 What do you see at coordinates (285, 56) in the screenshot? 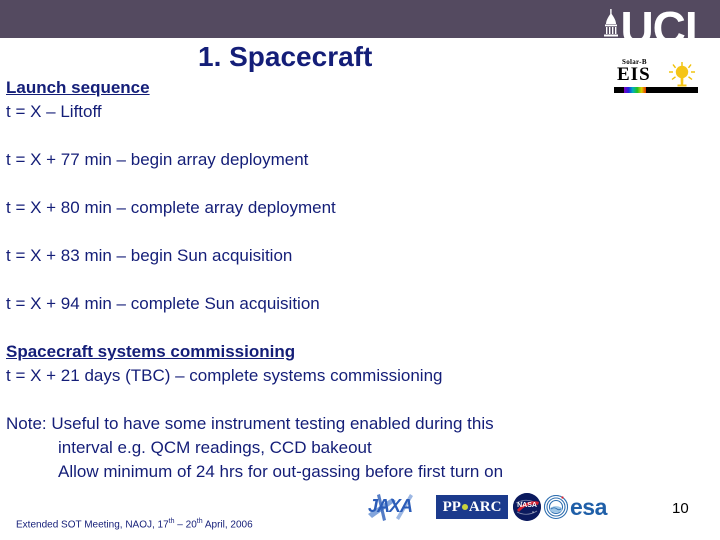
I see `page-title: 1. Spacecraft` at bounding box center [285, 56].